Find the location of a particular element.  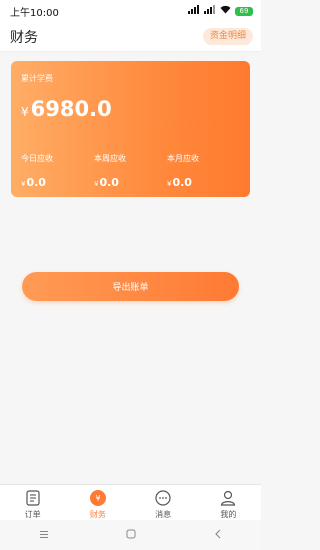

status-time: 上午10:00 is located at coordinates (34, 13).